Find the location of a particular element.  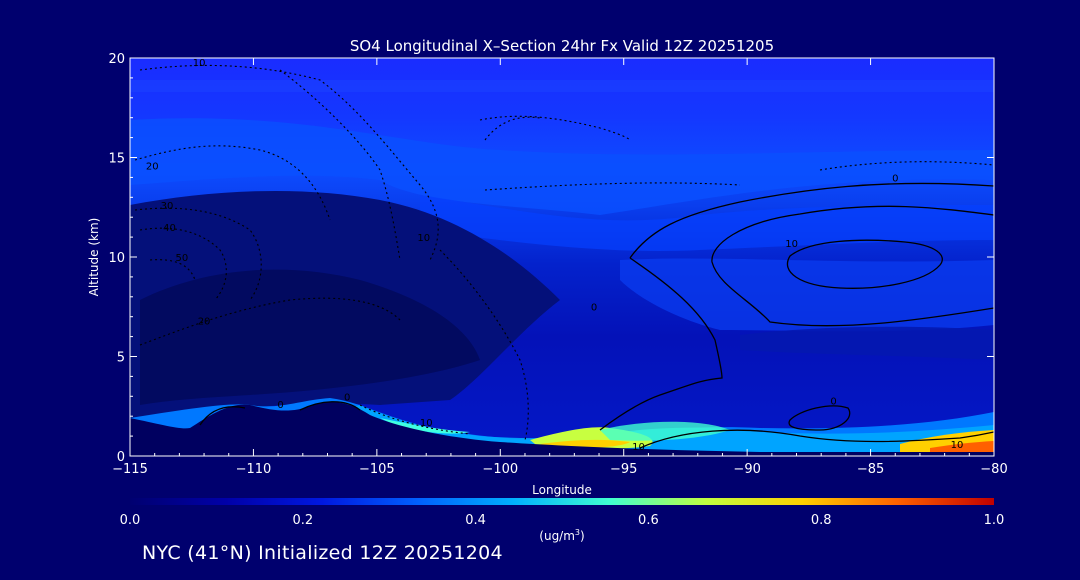

x-tick-label: −100 is located at coordinates (500, 469).